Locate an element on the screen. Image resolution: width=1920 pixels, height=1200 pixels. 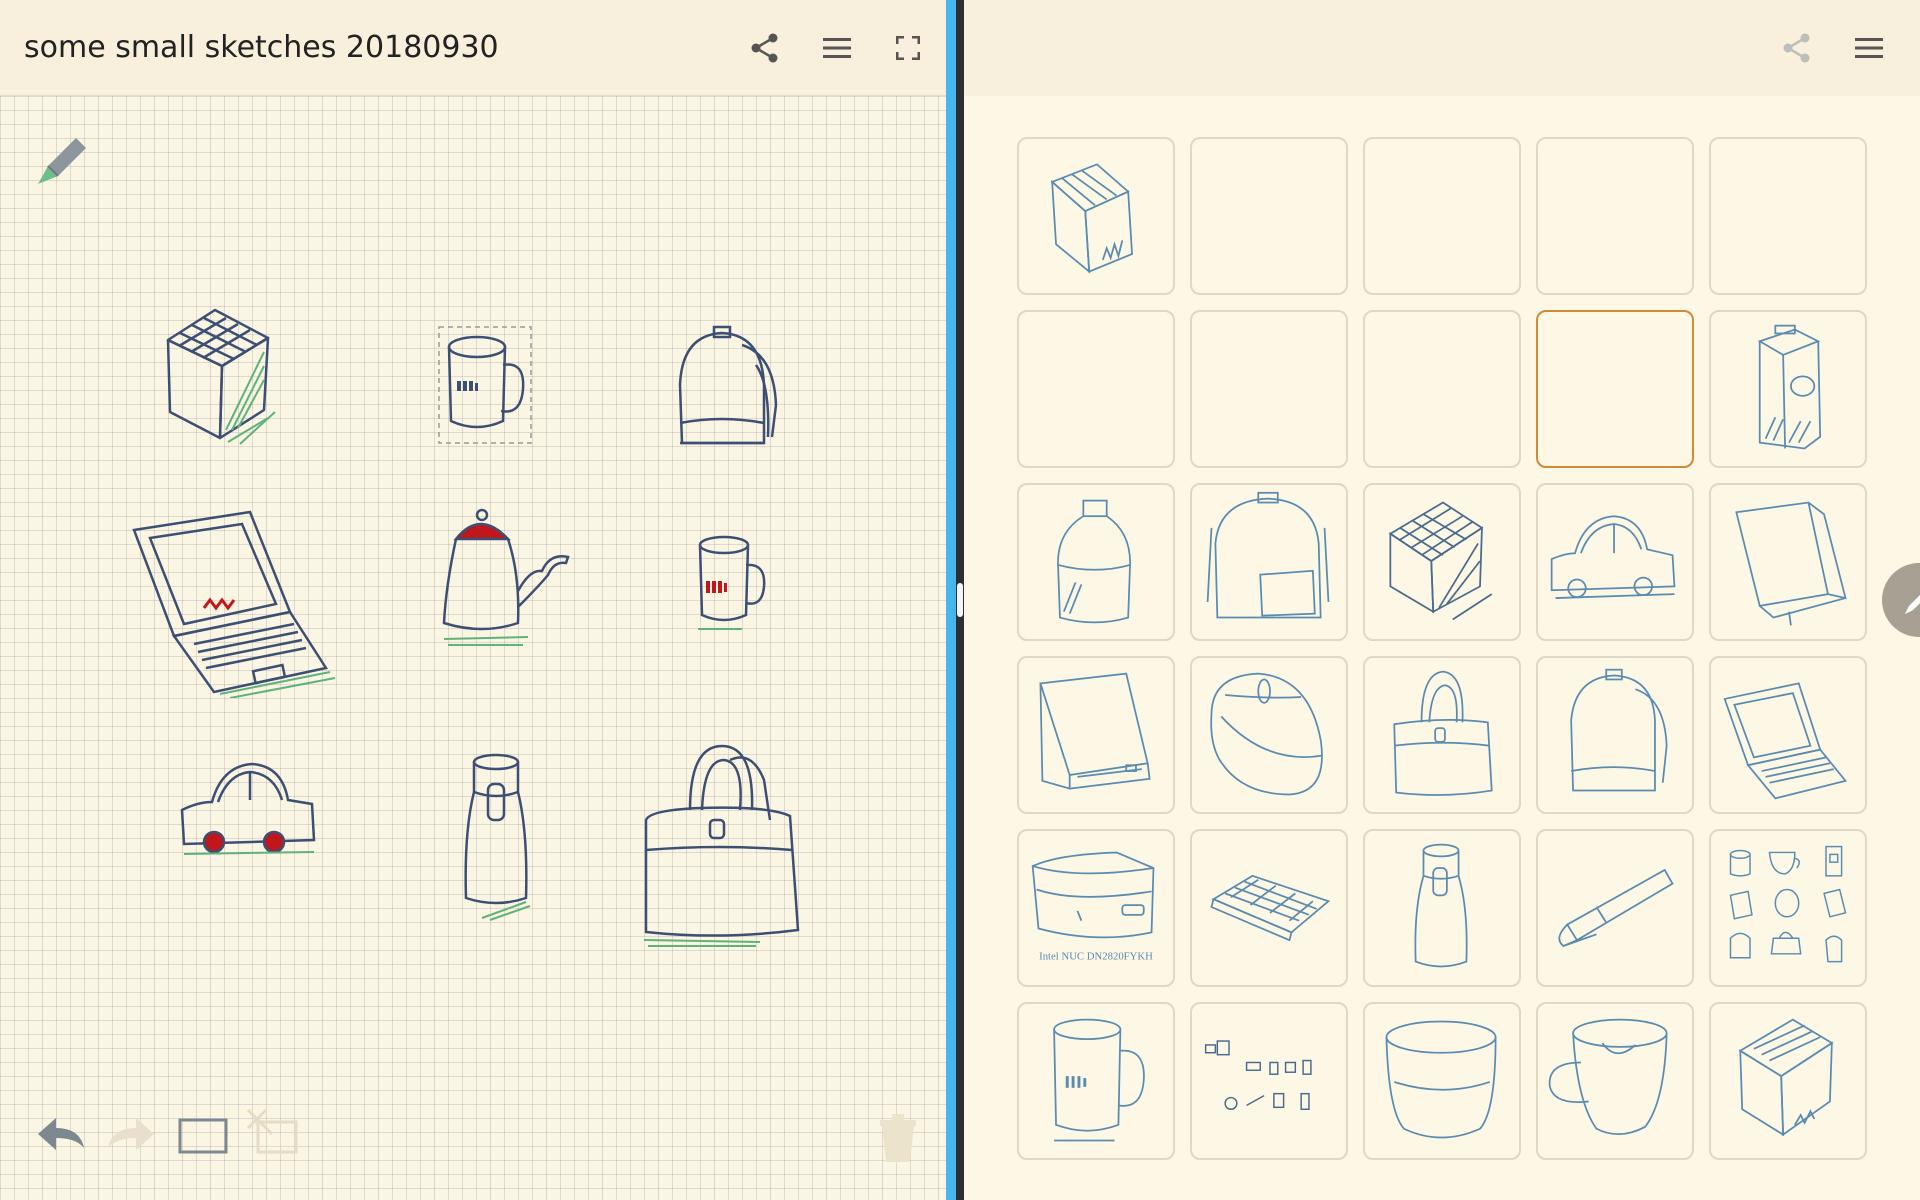
tile-bowl-sketch is located at coordinates (1442, 1081).